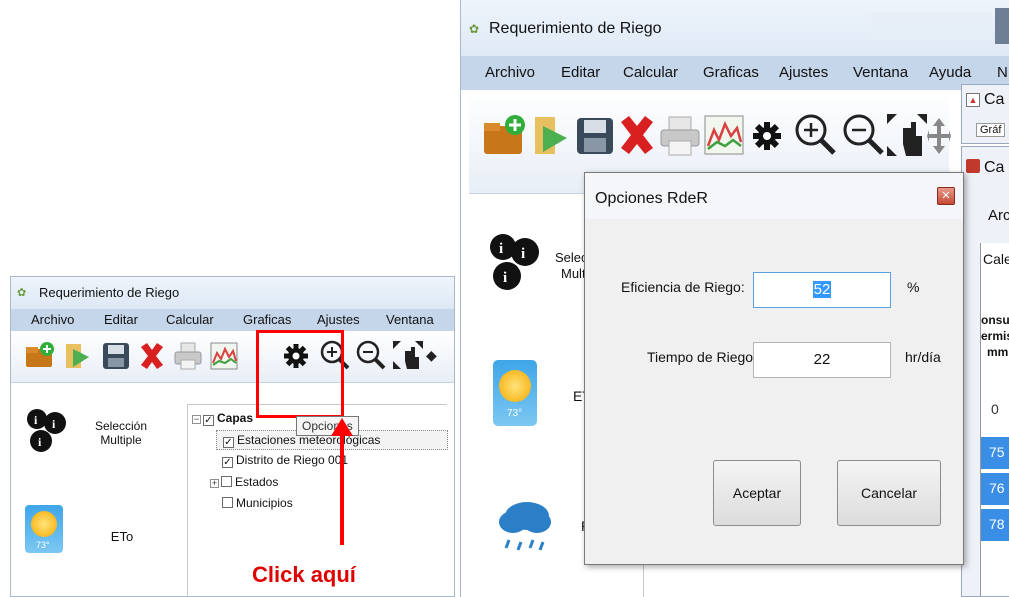 The height and width of the screenshot is (597, 1009). I want to click on cancel-button: Cancelar, so click(889, 493).